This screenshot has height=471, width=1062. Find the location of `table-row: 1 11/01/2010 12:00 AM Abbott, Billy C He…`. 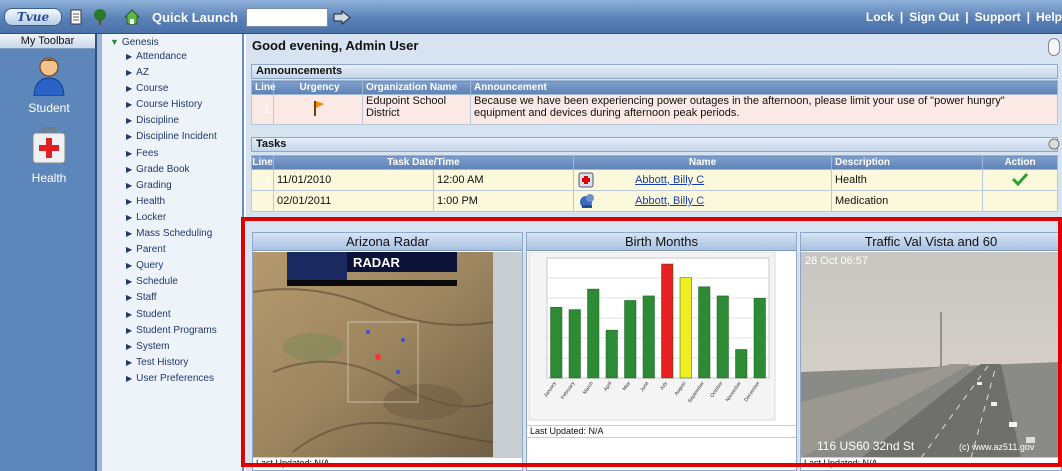

table-row: 1 11/01/2010 12:00 AM Abbott, Billy C He… is located at coordinates (654, 180).